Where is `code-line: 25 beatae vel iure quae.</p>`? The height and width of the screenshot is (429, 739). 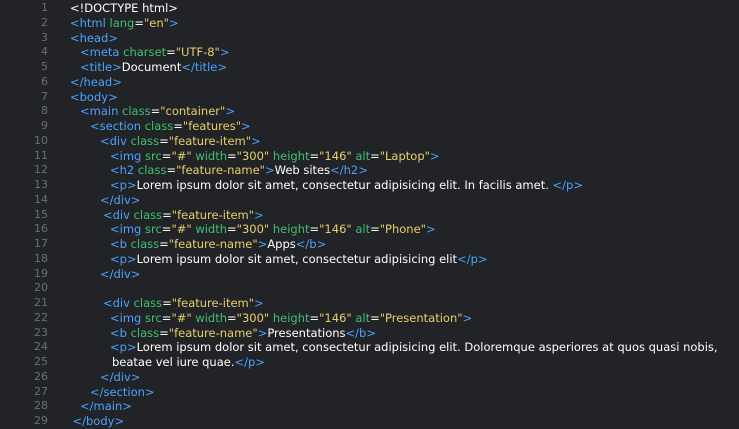 code-line: 25 beatae vel iure quae.</p> is located at coordinates (369, 362).